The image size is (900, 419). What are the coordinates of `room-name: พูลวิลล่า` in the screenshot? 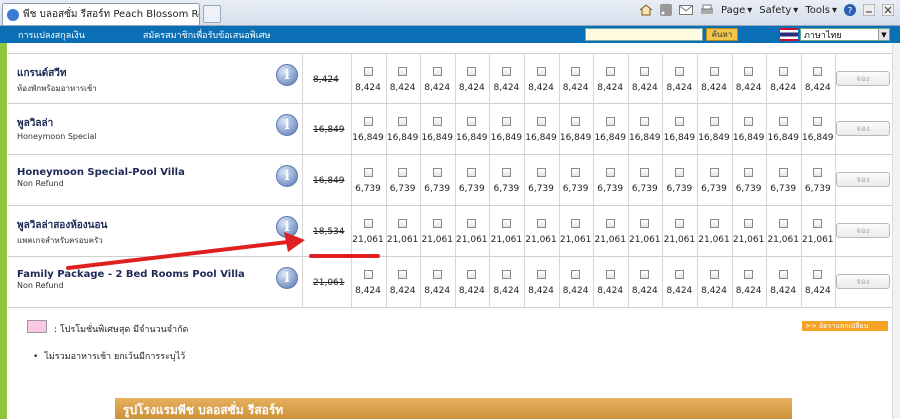 It's located at (147, 123).